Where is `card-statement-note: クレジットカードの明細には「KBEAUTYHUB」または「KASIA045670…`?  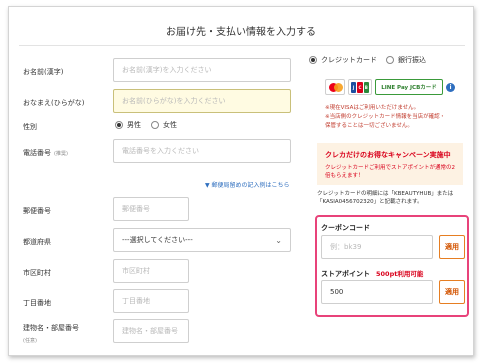 card-statement-note: クレジットカードの明細には「KBEAUTYHUB」または「KASIA045670… is located at coordinates (385, 198).